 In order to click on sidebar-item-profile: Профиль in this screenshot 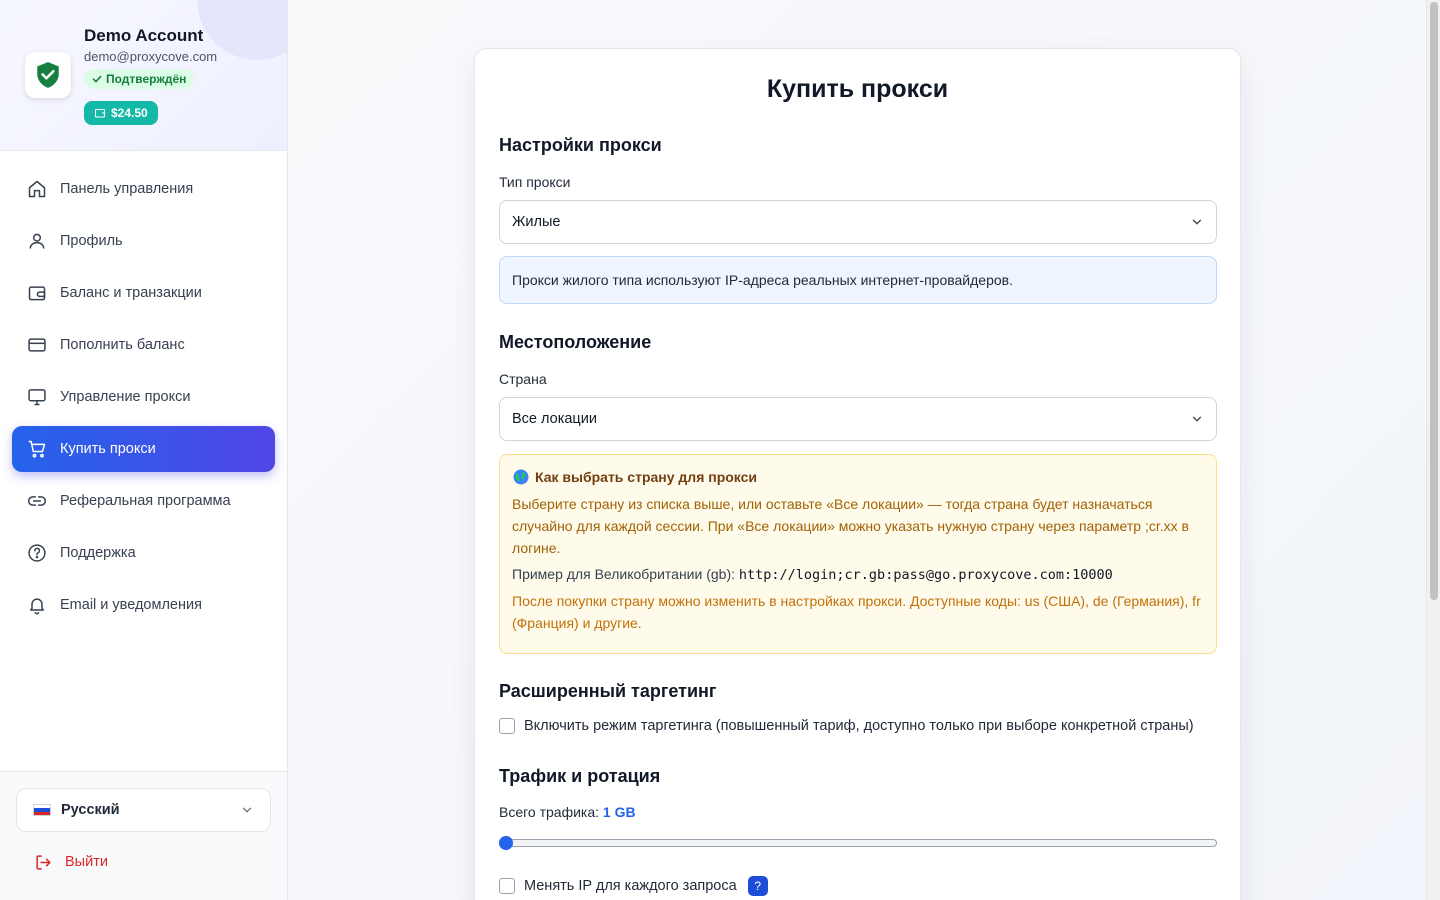, I will do `click(143, 241)`.